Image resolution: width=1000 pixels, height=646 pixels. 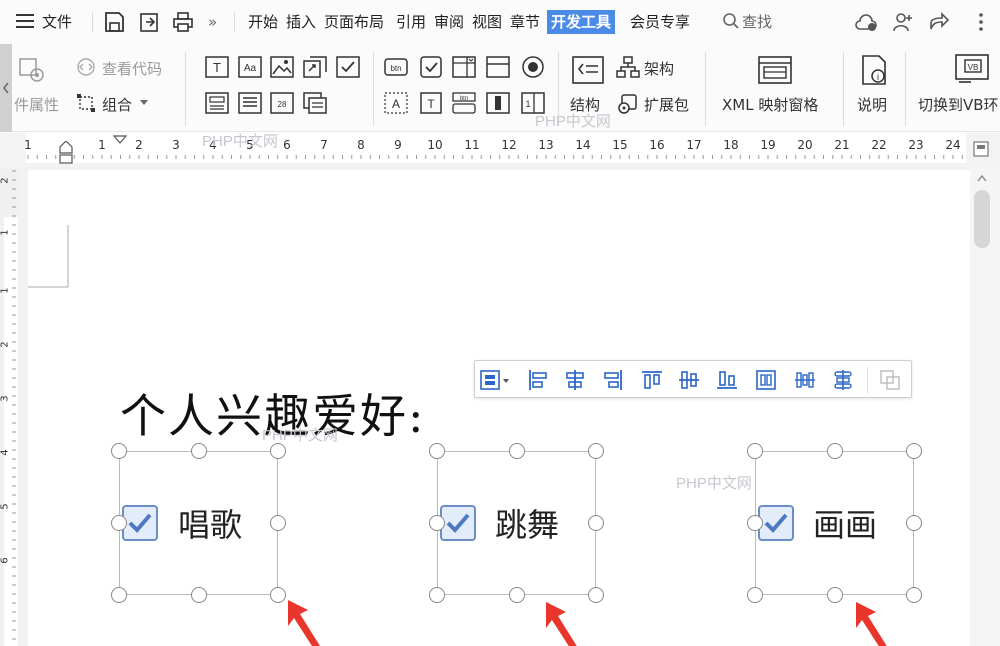 I want to click on align-top-icon, so click(x=652, y=380).